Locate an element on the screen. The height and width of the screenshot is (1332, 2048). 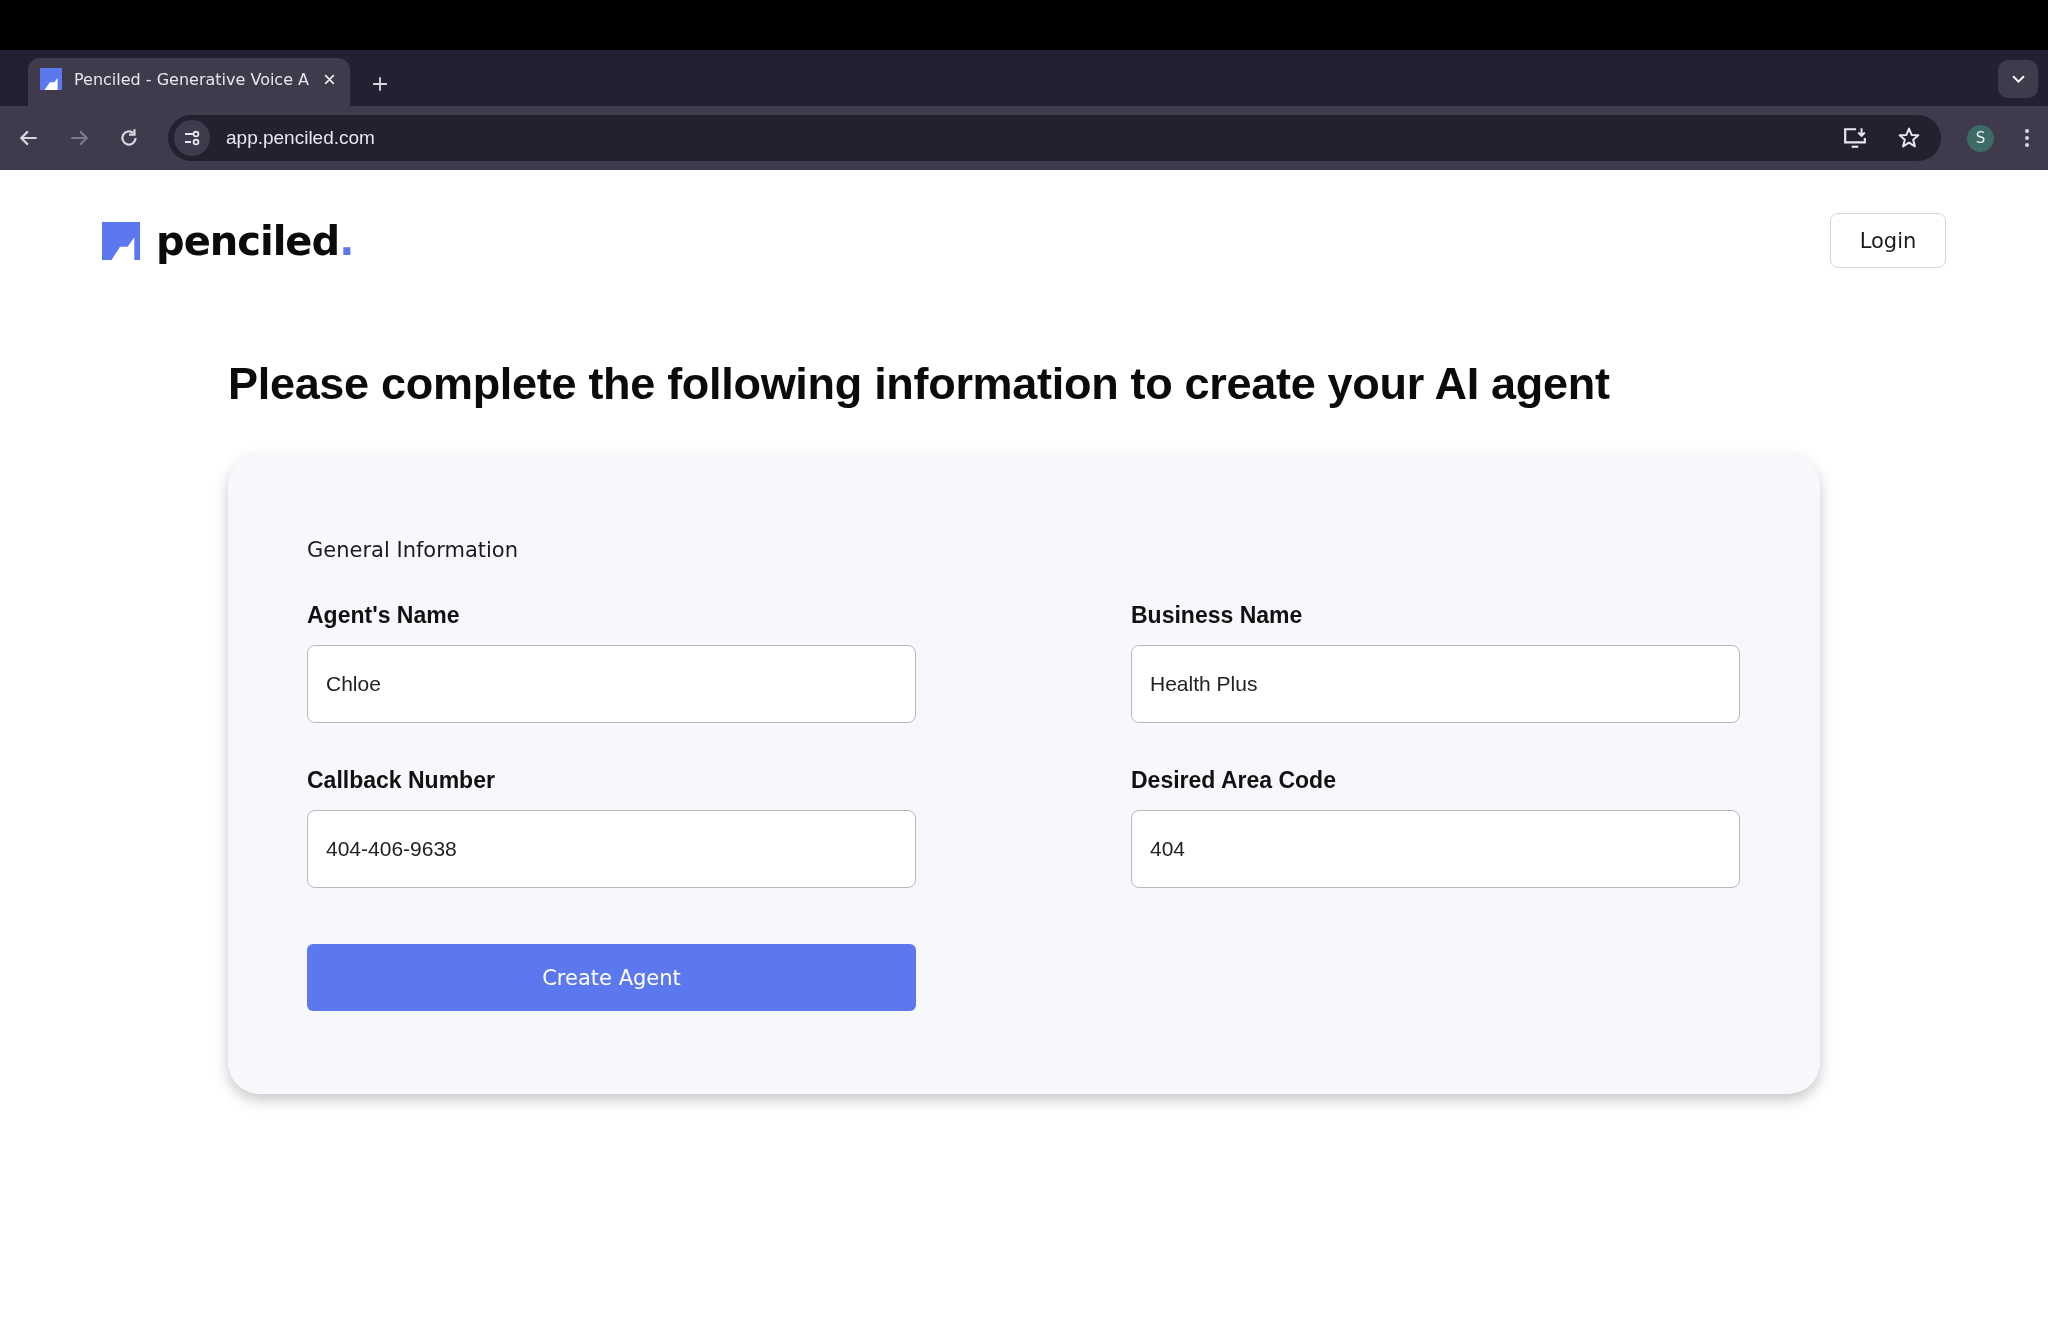
site-settings-icon is located at coordinates (192, 138).